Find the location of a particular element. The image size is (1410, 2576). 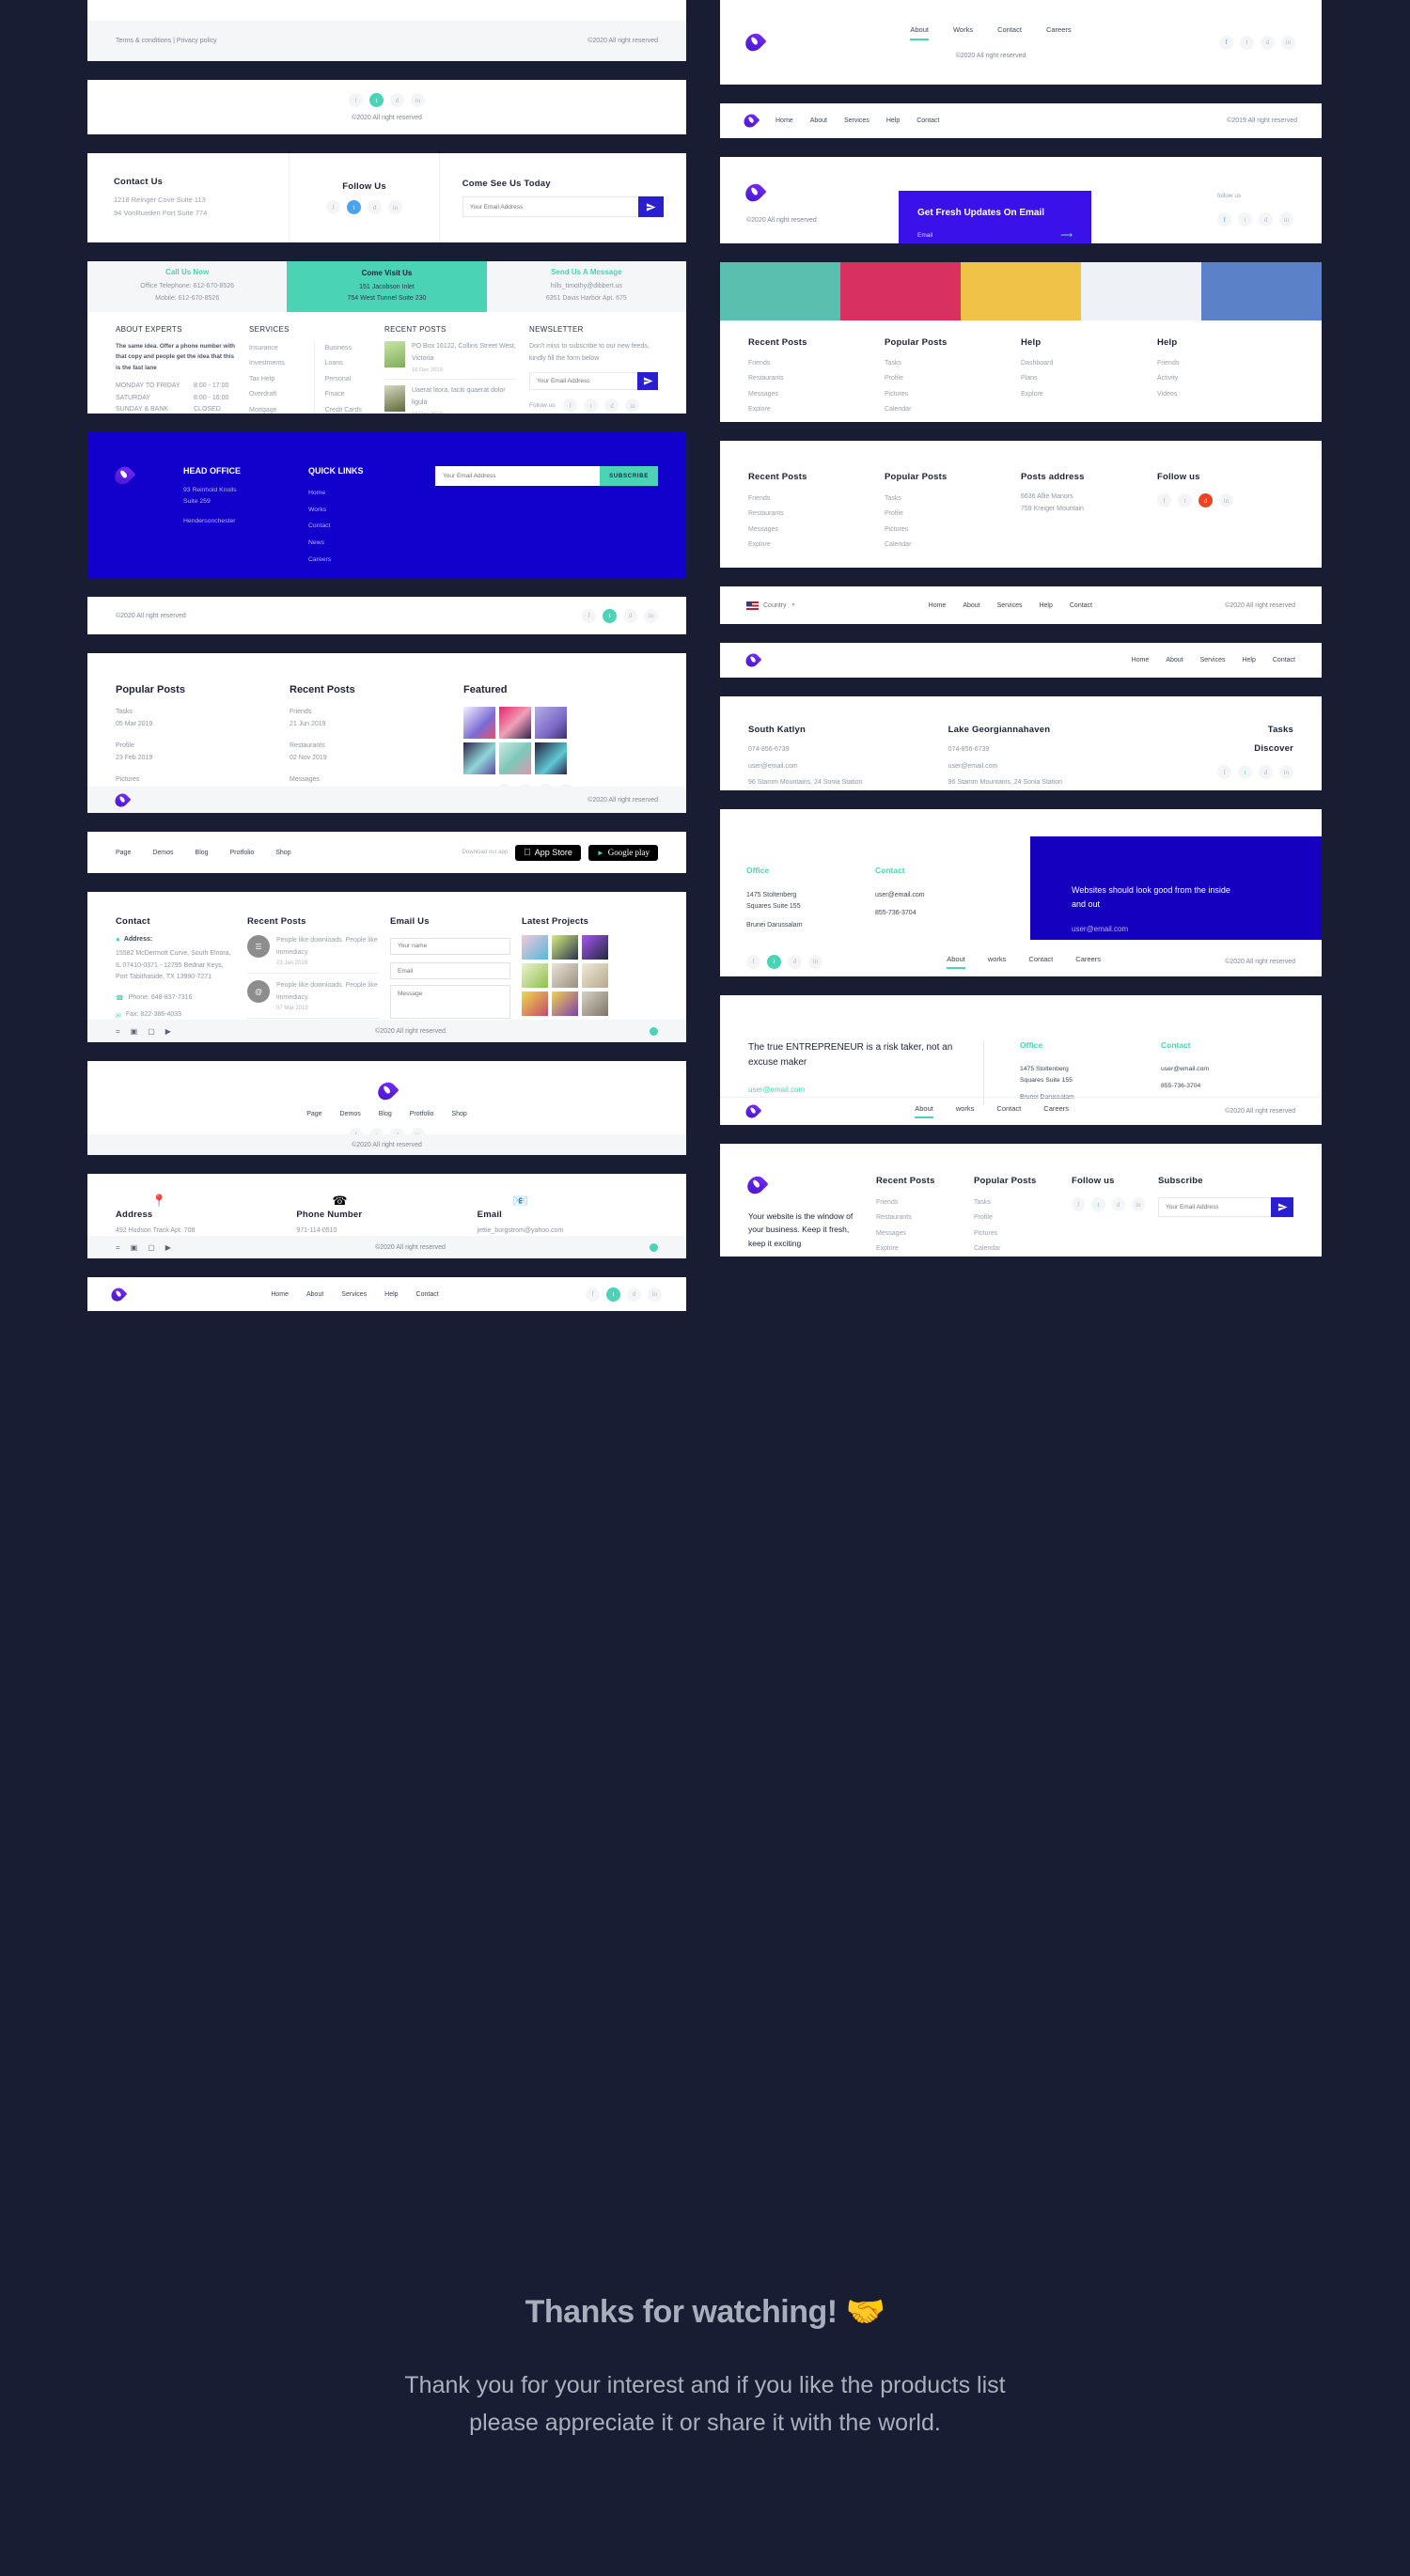

instagram-icon: ▢ is located at coordinates (151, 1031).